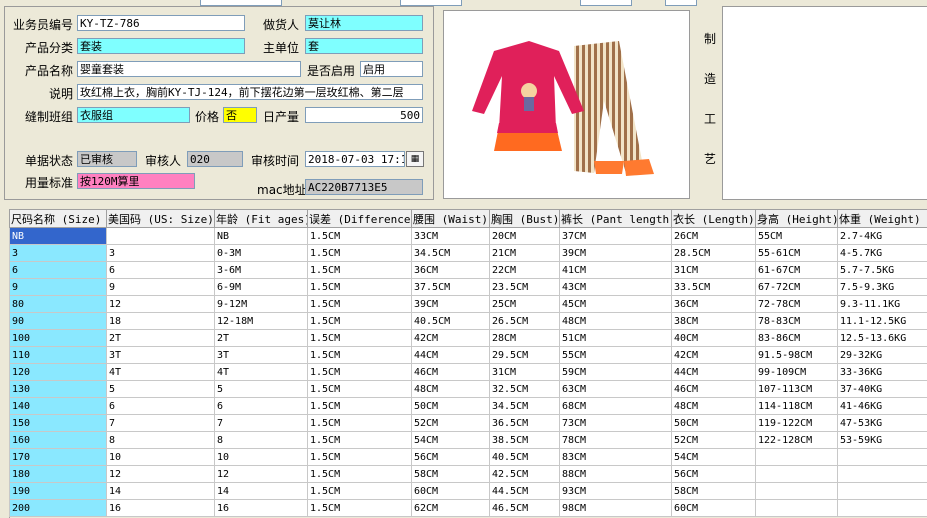 The width and height of the screenshot is (927, 518). Describe the element at coordinates (796, 423) in the screenshot. I see `table-cell: 119-122CM` at that location.